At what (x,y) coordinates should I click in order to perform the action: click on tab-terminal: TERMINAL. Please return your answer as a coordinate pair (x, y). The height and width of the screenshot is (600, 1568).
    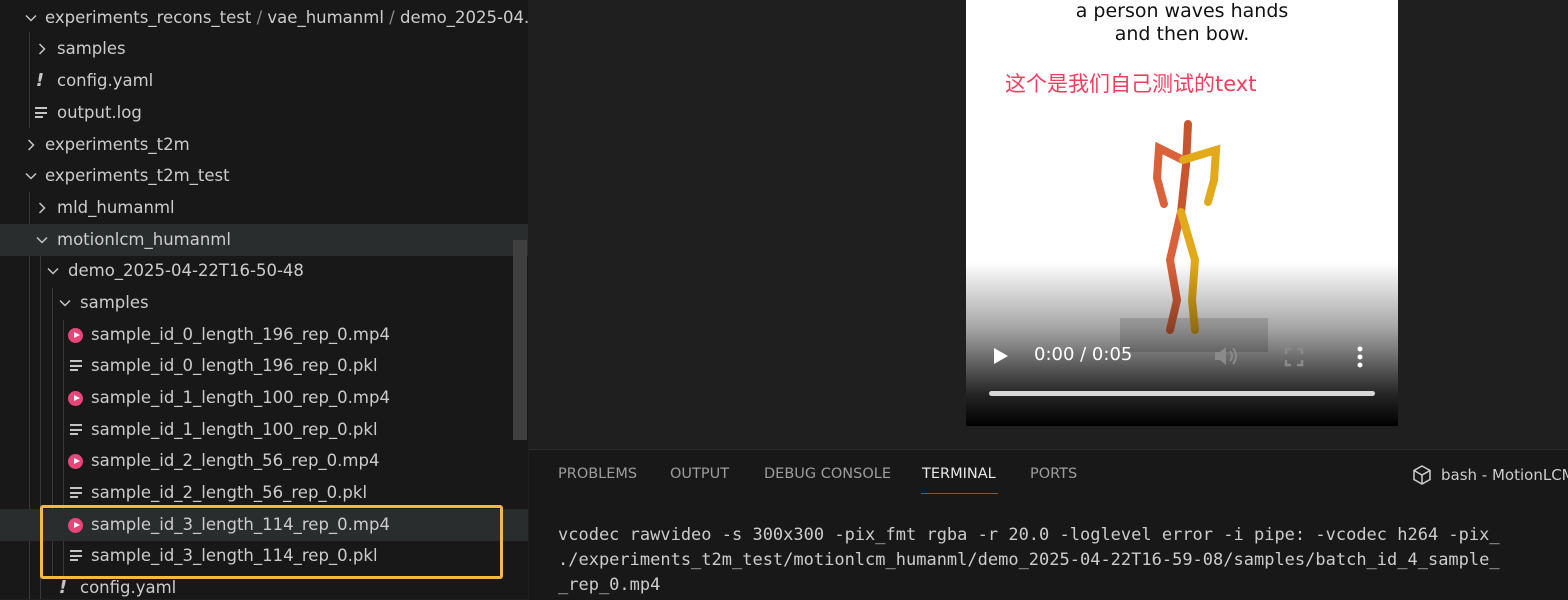
    Looking at the image, I should click on (959, 474).